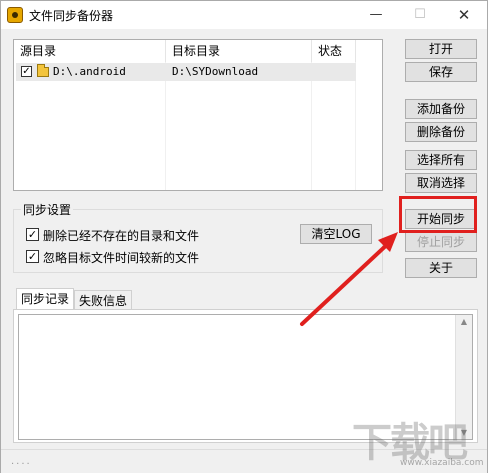  I want to click on open-button: 打开, so click(441, 49).